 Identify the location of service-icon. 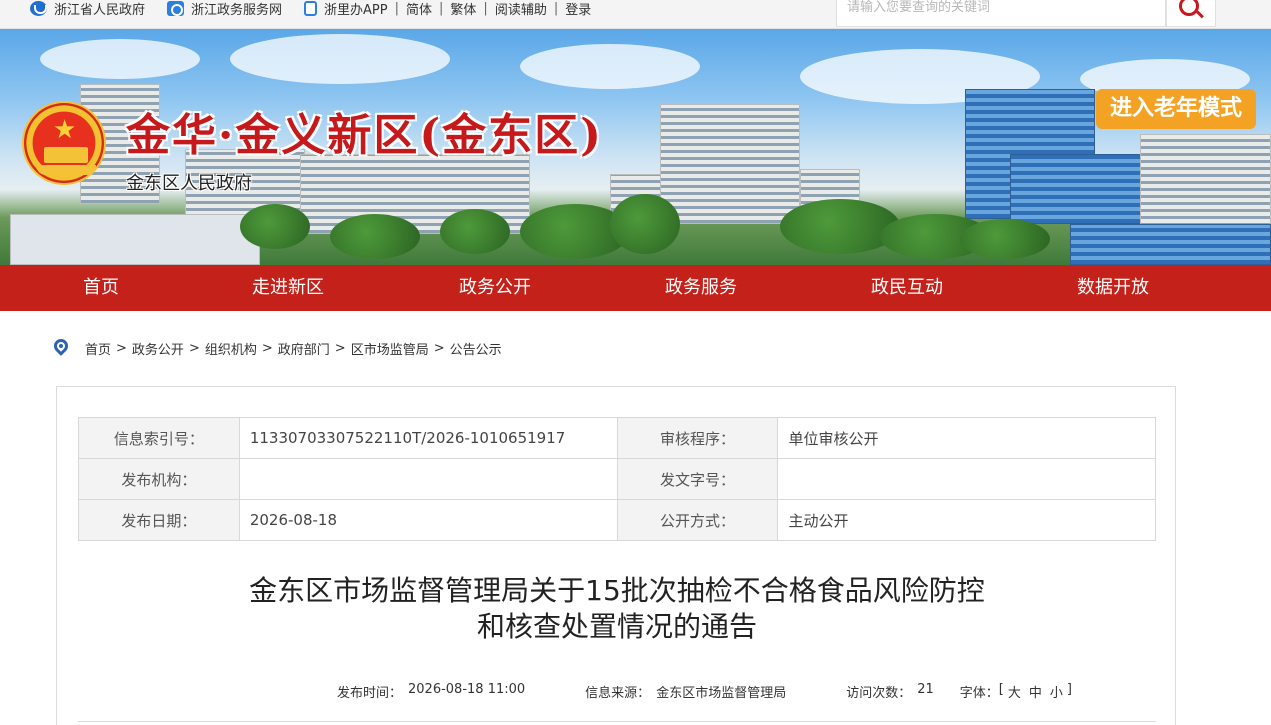
(176, 8).